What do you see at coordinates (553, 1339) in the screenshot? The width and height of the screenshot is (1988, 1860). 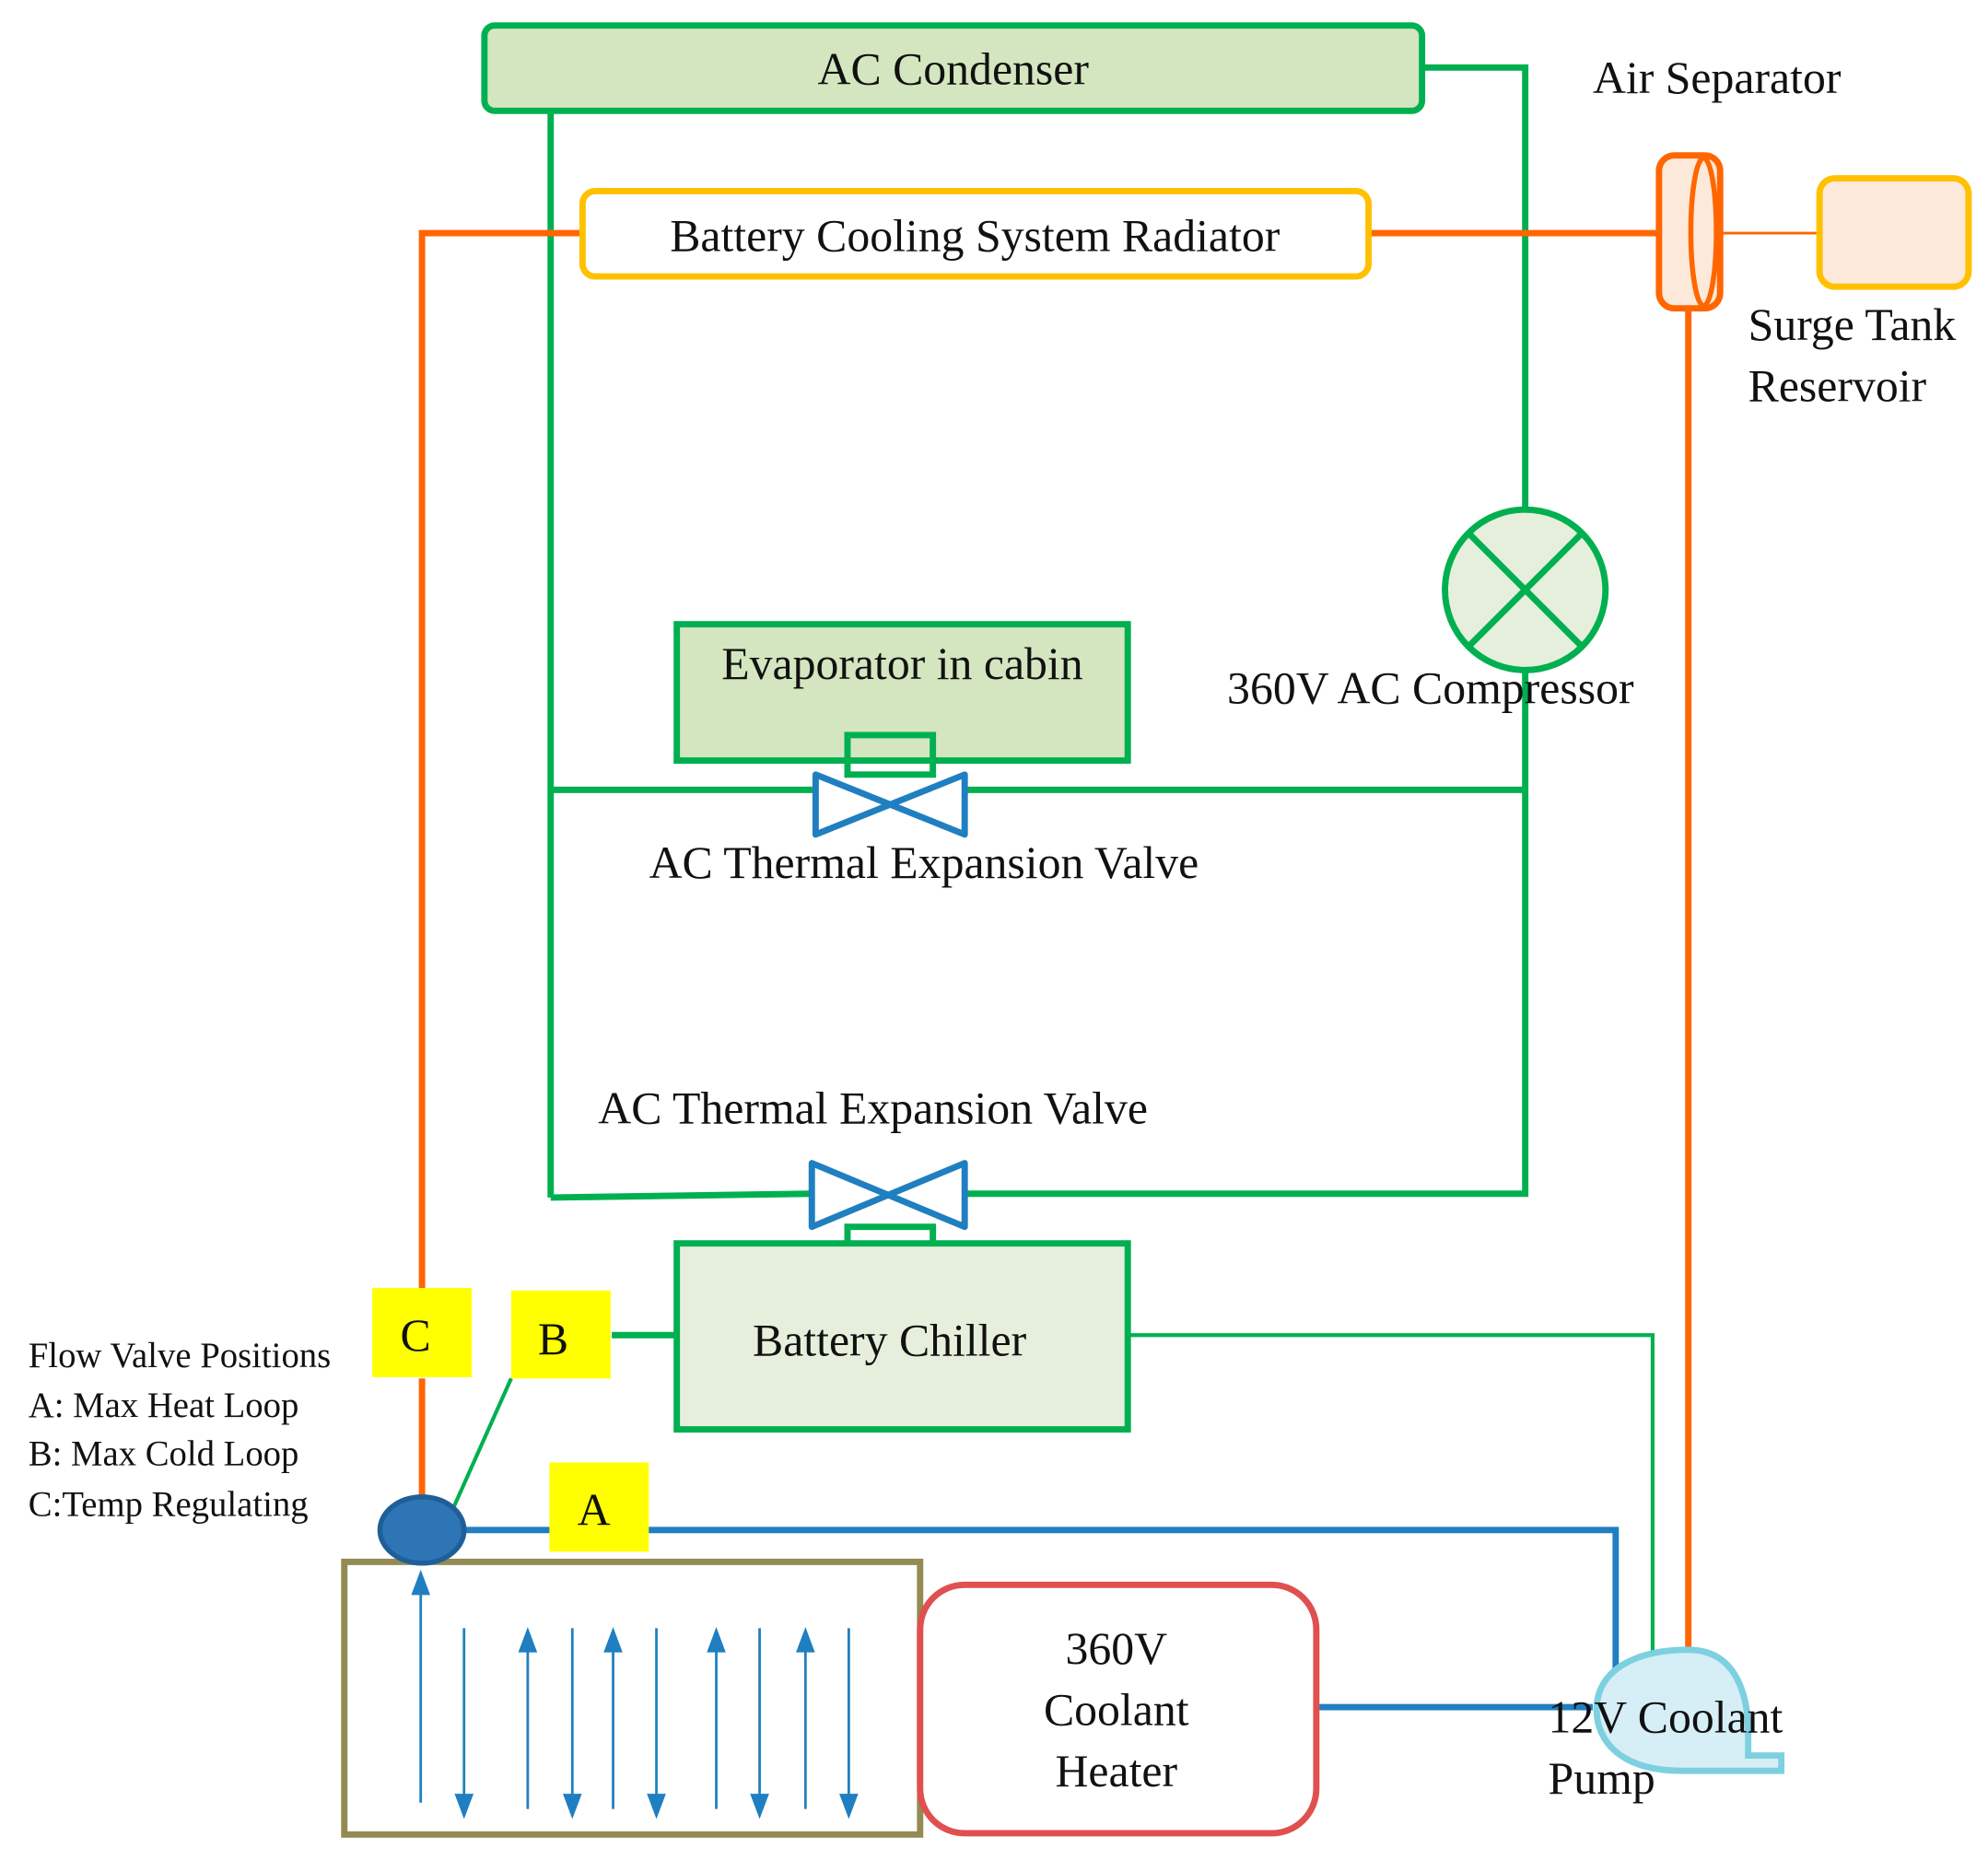 I see `marker-b-label: B` at bounding box center [553, 1339].